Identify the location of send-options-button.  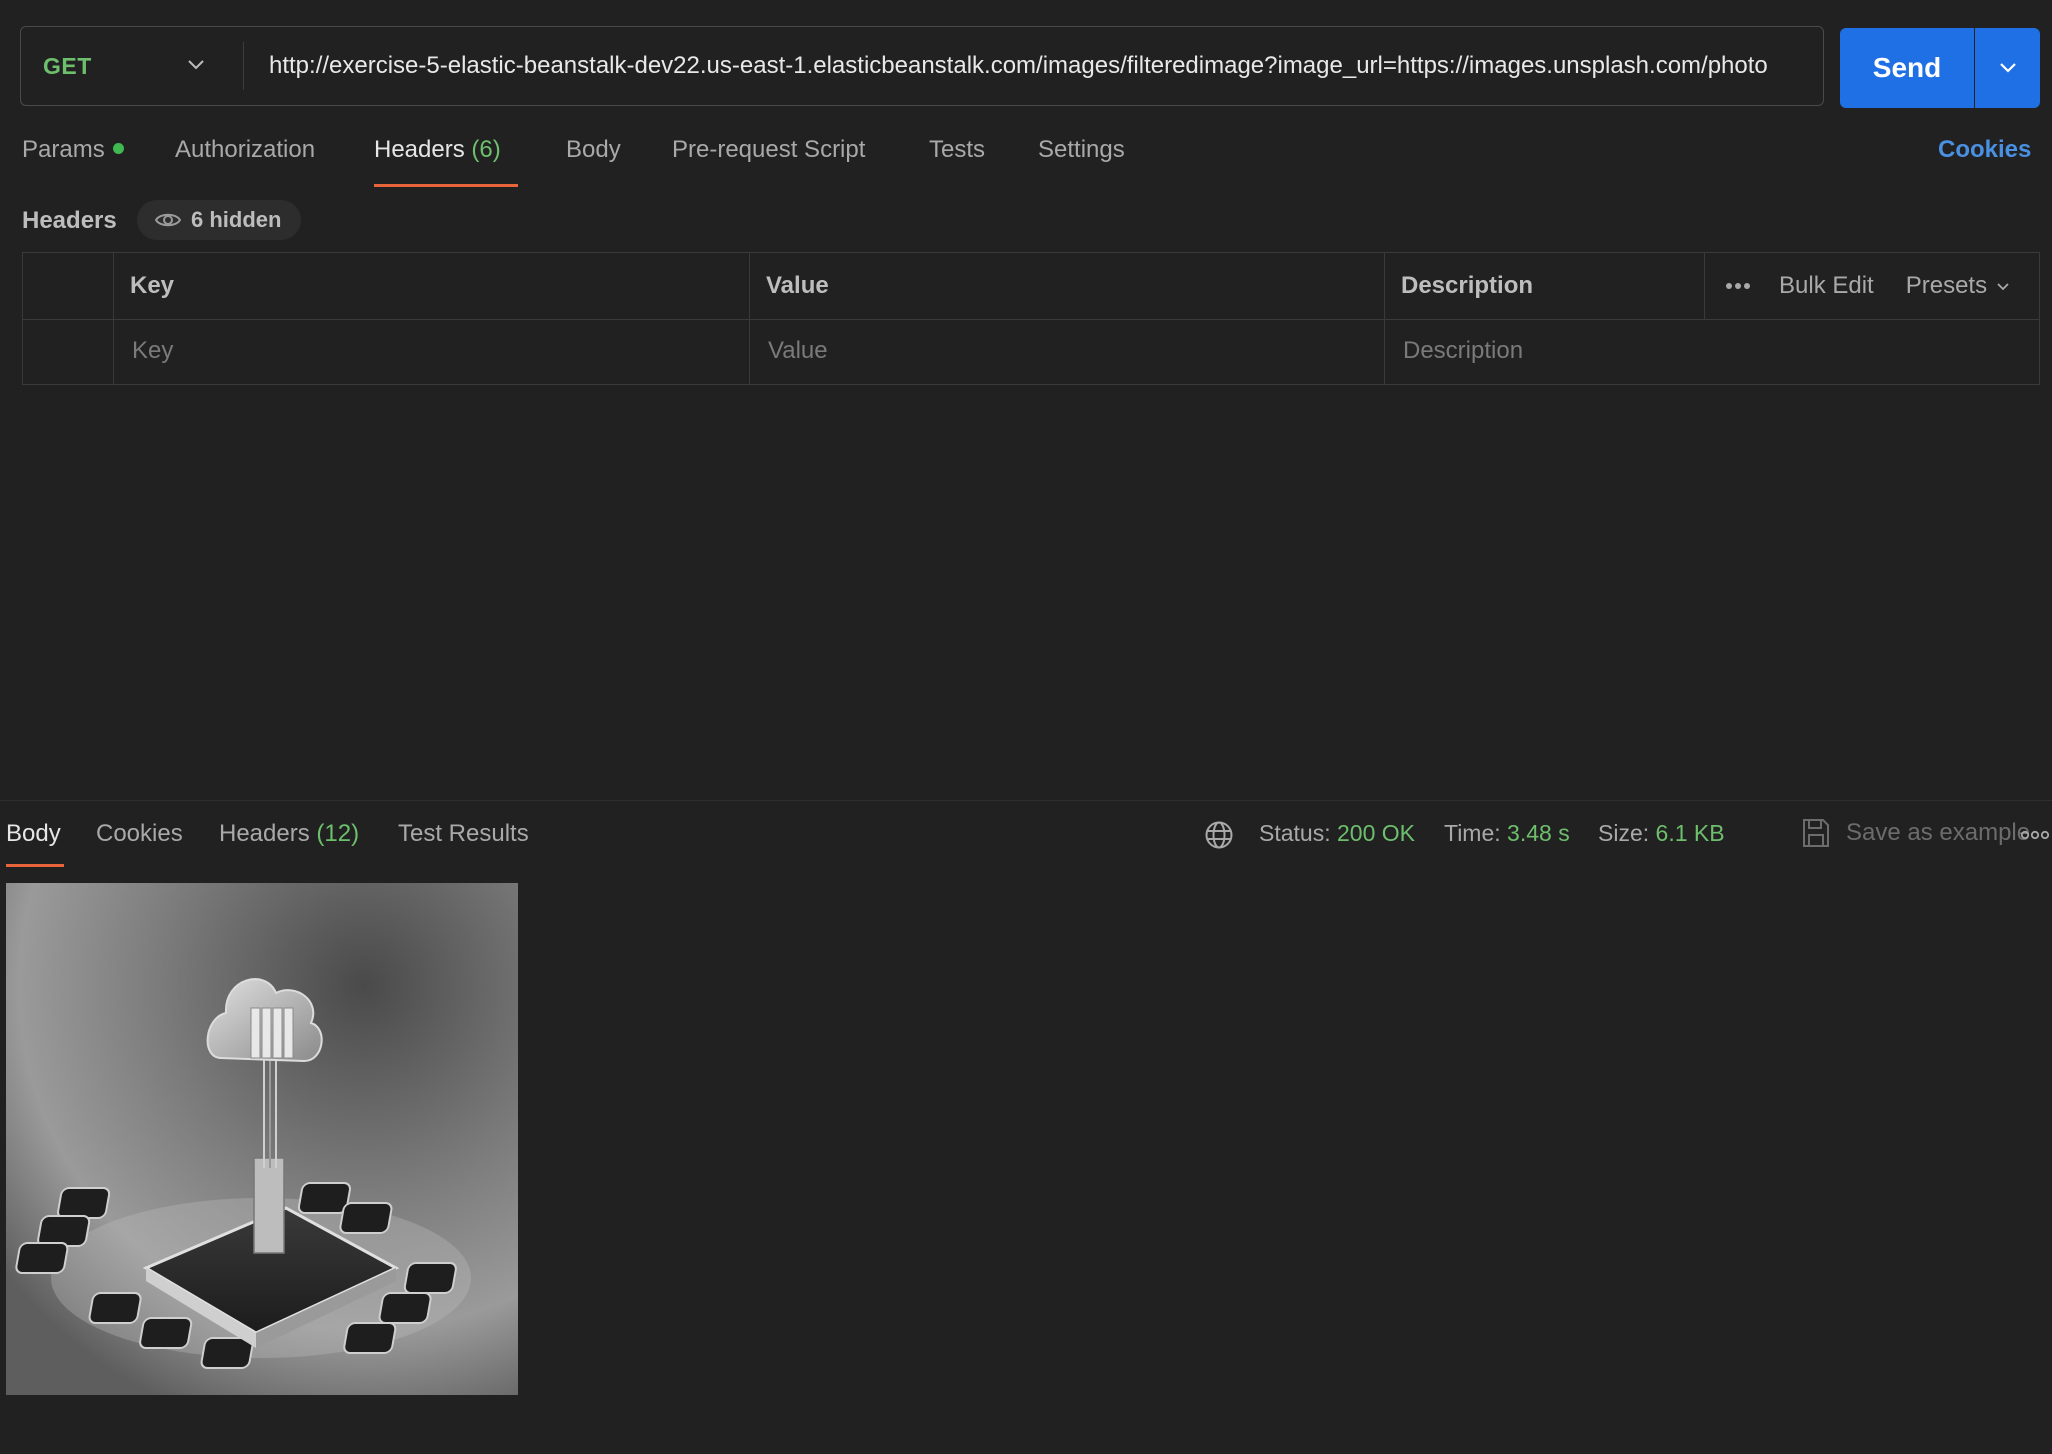
(2007, 68).